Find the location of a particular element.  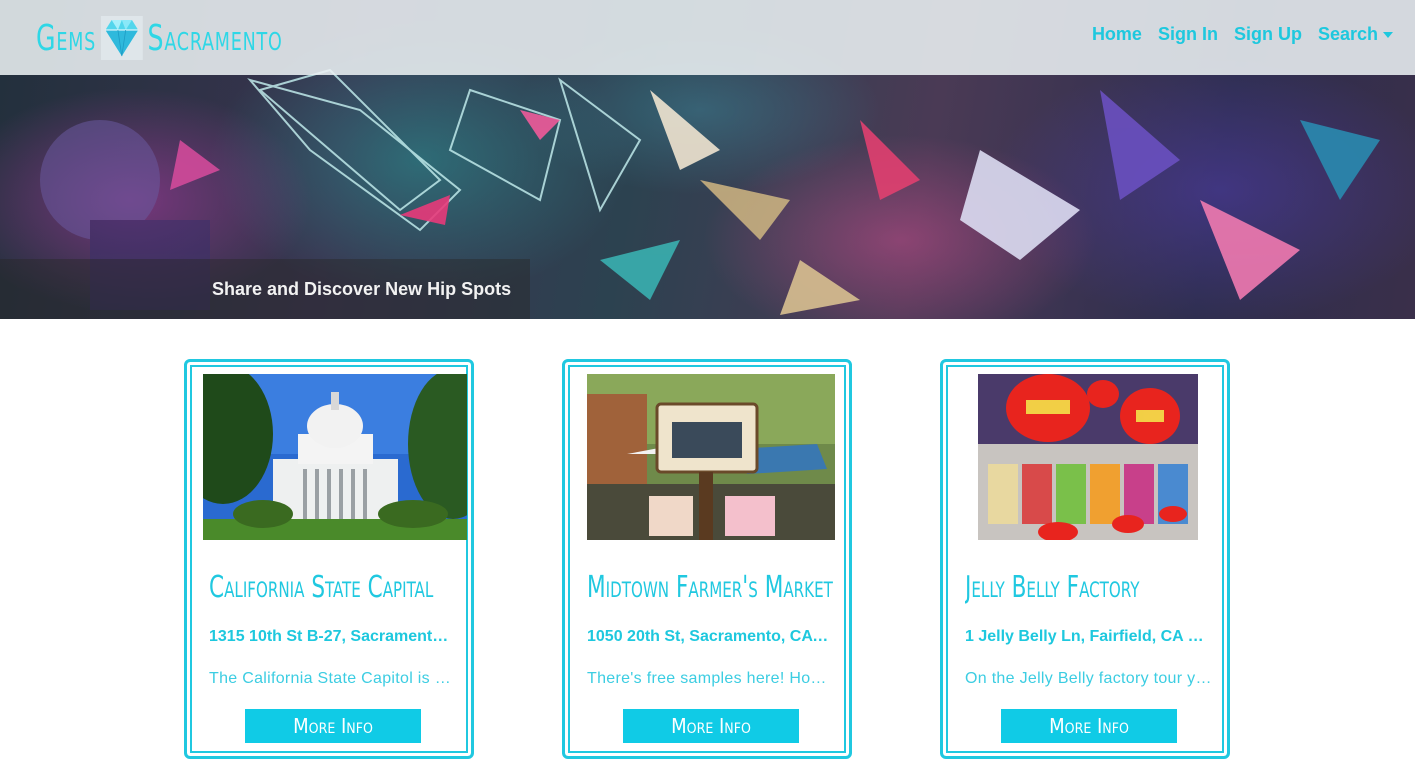

hero-tagline: Share and Discover New Hip Spots is located at coordinates (362, 289).